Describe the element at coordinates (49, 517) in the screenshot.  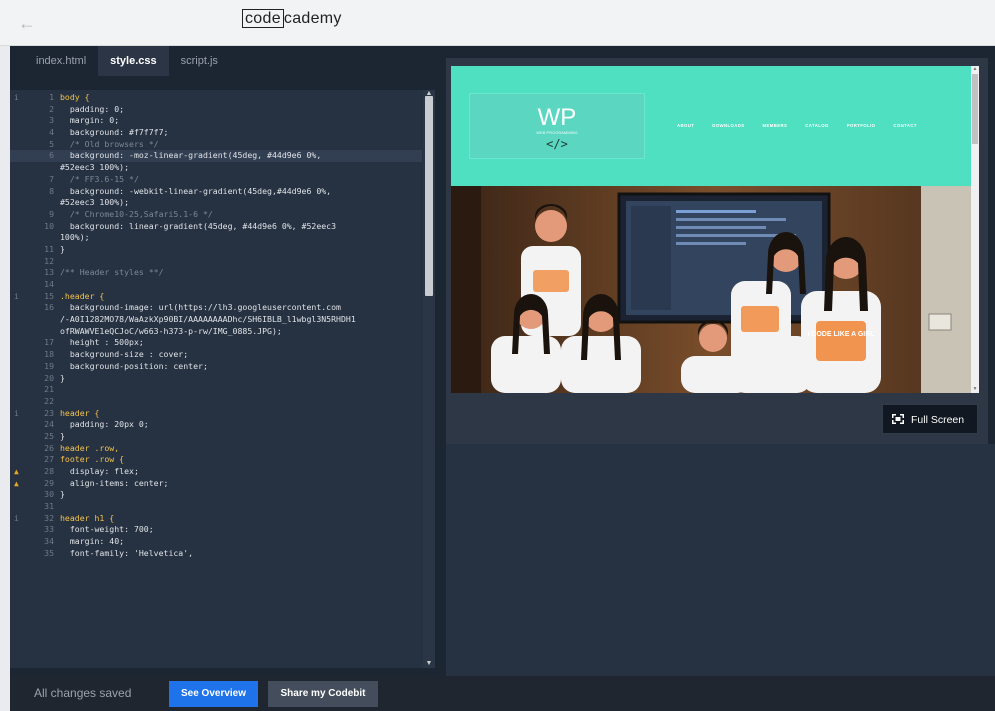
I see `line-number: 32` at that location.